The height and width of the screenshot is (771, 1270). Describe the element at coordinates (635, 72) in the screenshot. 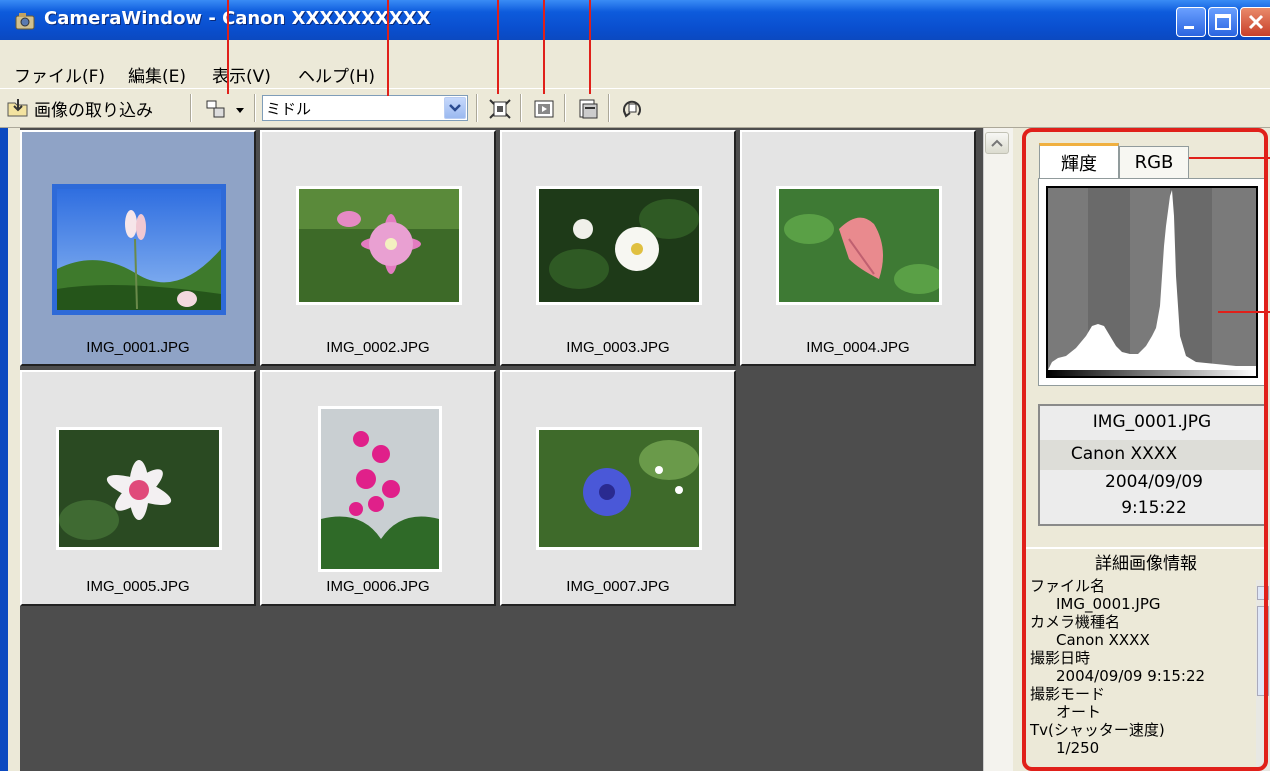

I see `menu-bar` at that location.